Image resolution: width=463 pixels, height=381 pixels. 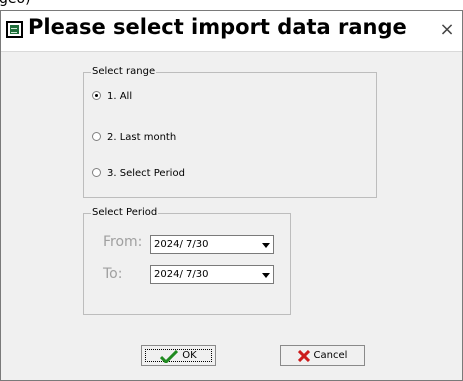 I want to click on ok-button: OK, so click(x=178, y=355).